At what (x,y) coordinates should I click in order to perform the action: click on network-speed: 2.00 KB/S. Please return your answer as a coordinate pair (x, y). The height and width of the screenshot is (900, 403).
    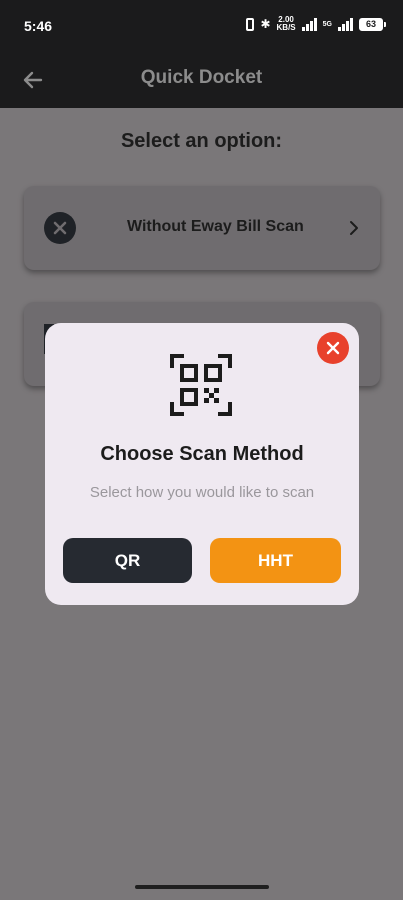
    Looking at the image, I should click on (286, 24).